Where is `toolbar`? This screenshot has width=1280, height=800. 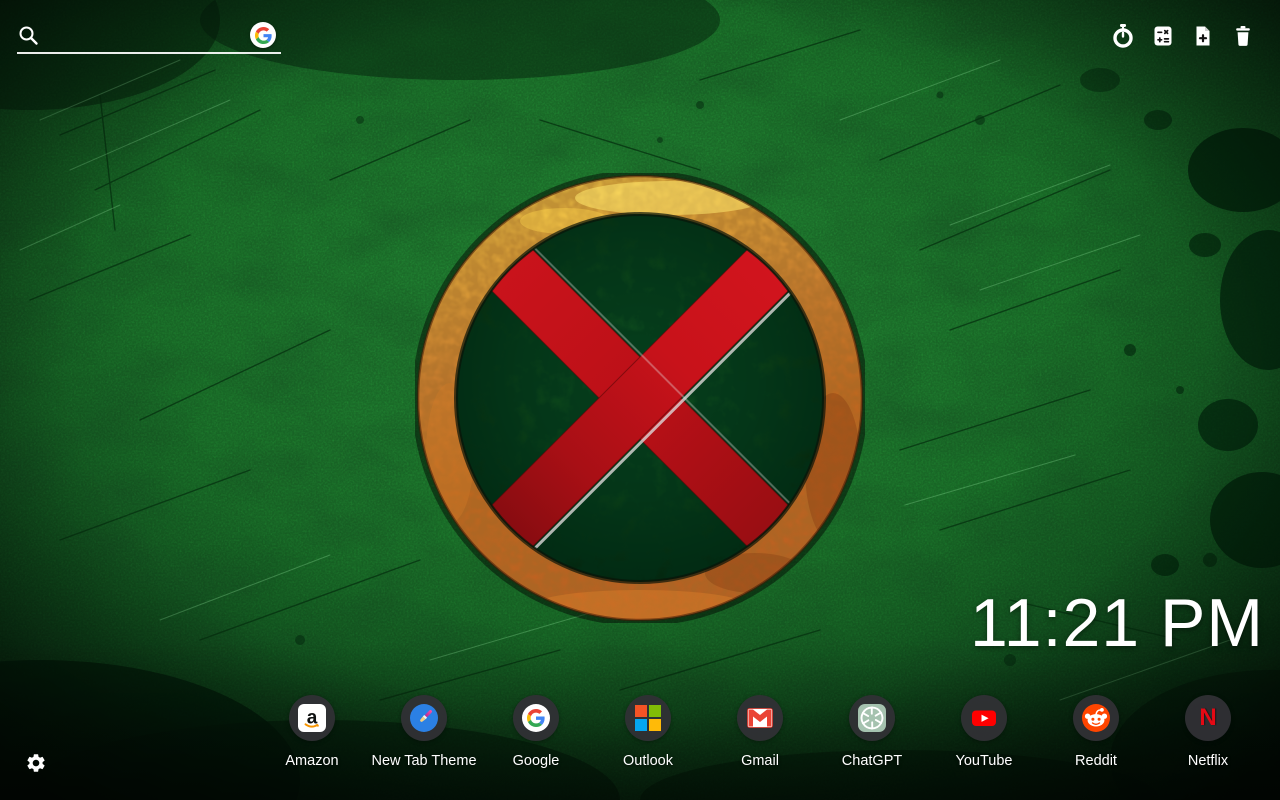
toolbar is located at coordinates (1183, 36).